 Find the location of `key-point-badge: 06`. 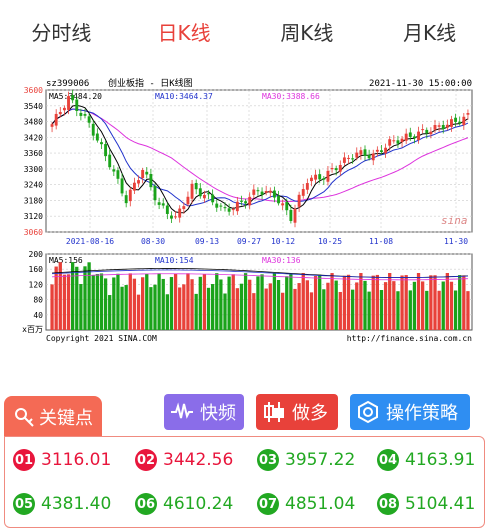

key-point-badge: 06 is located at coordinates (146, 504).